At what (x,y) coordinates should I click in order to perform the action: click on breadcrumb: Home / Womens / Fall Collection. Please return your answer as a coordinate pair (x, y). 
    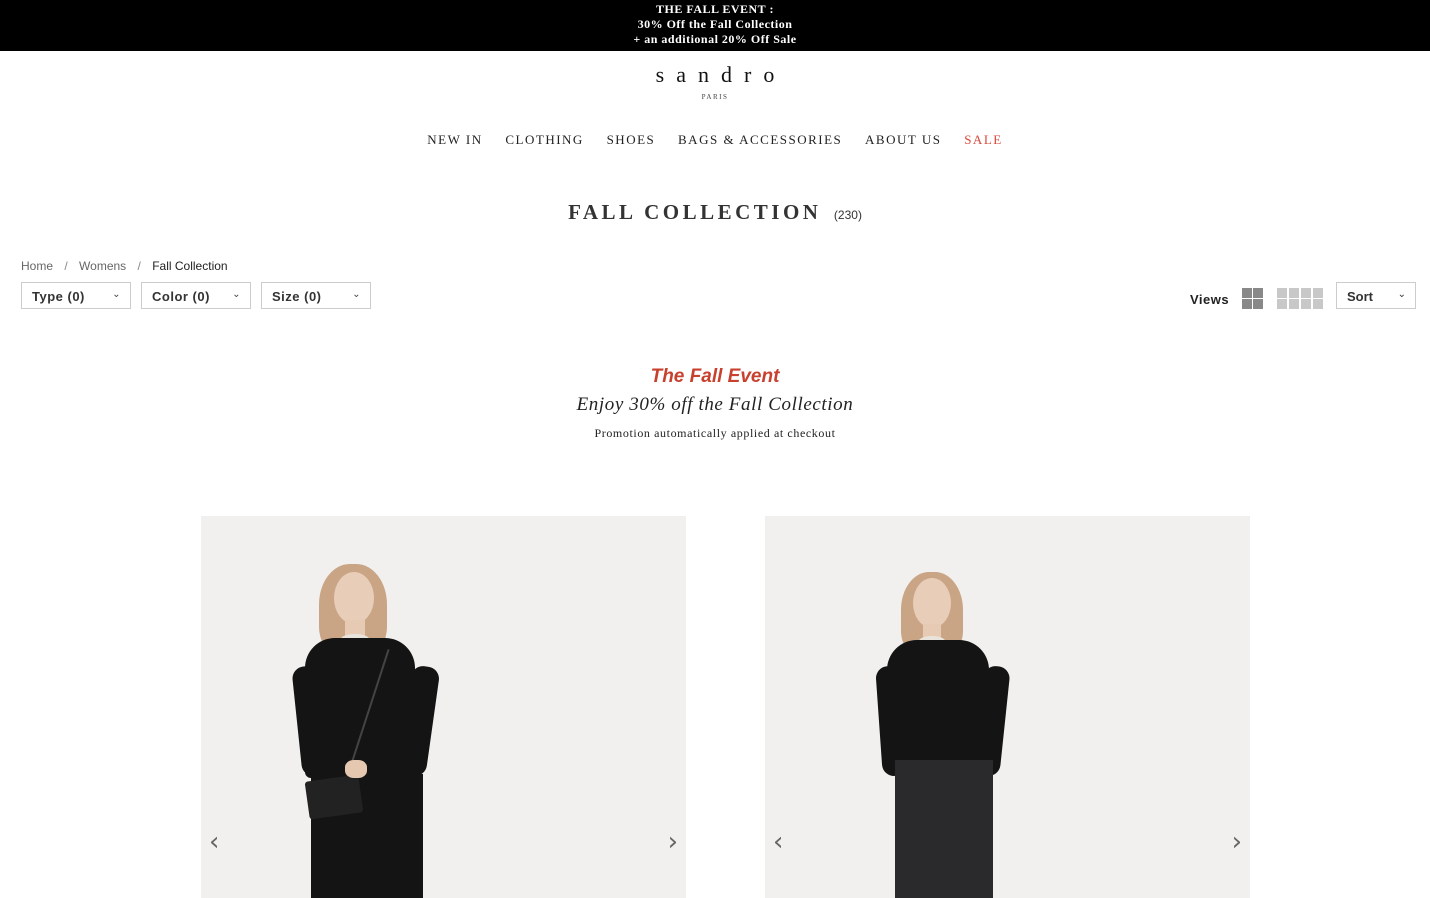
    Looking at the image, I should click on (124, 266).